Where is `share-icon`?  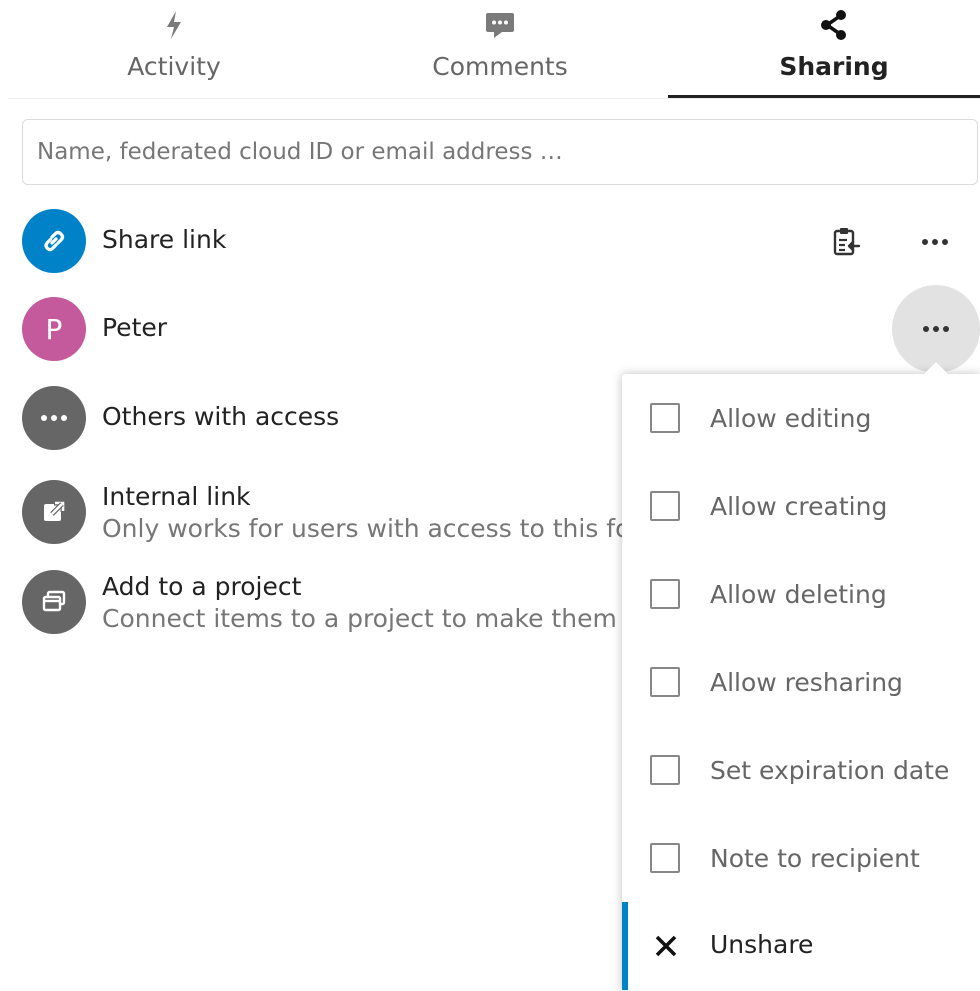
share-icon is located at coordinates (824, 25).